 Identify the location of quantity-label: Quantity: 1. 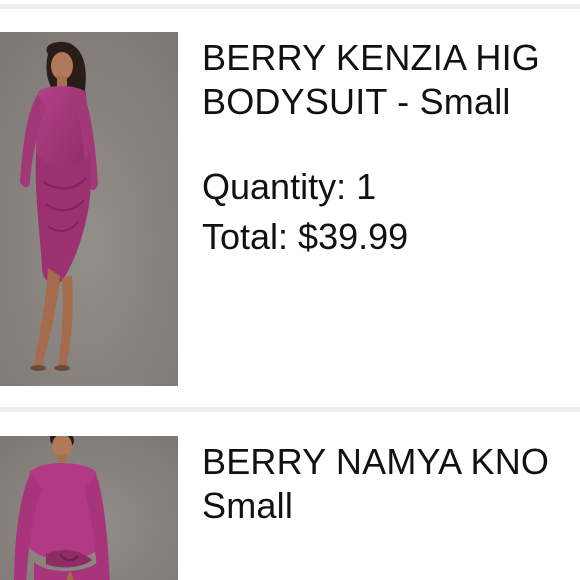
(289, 186).